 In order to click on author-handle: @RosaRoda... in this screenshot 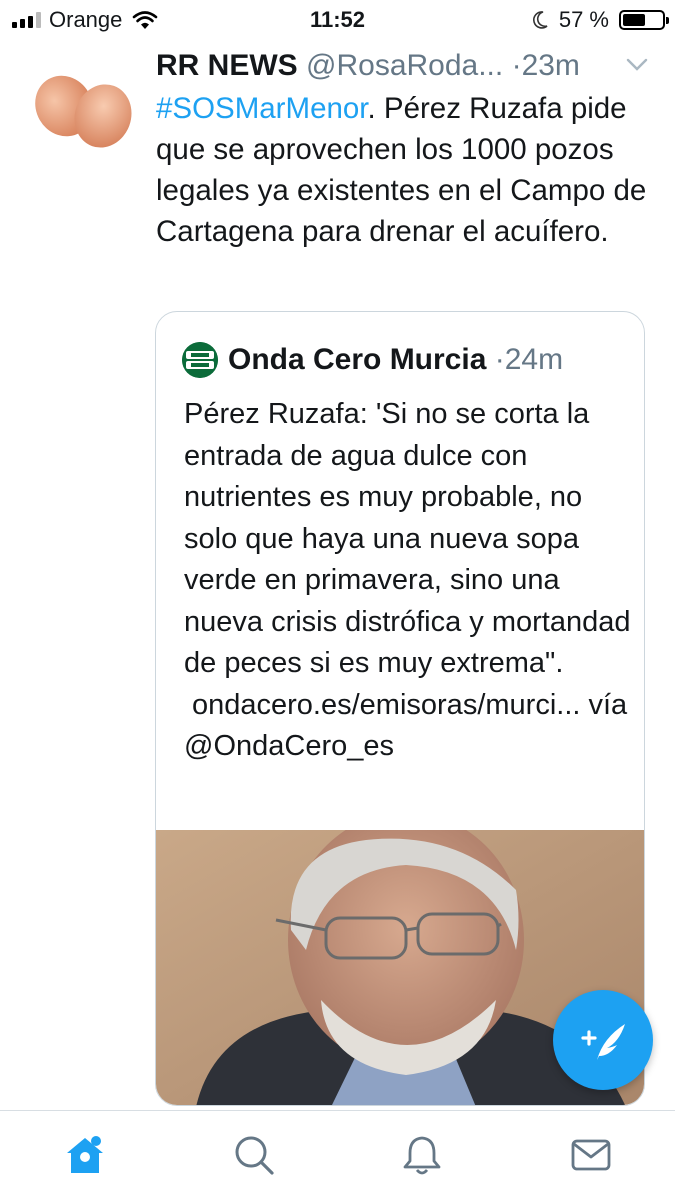, I will do `click(404, 65)`.